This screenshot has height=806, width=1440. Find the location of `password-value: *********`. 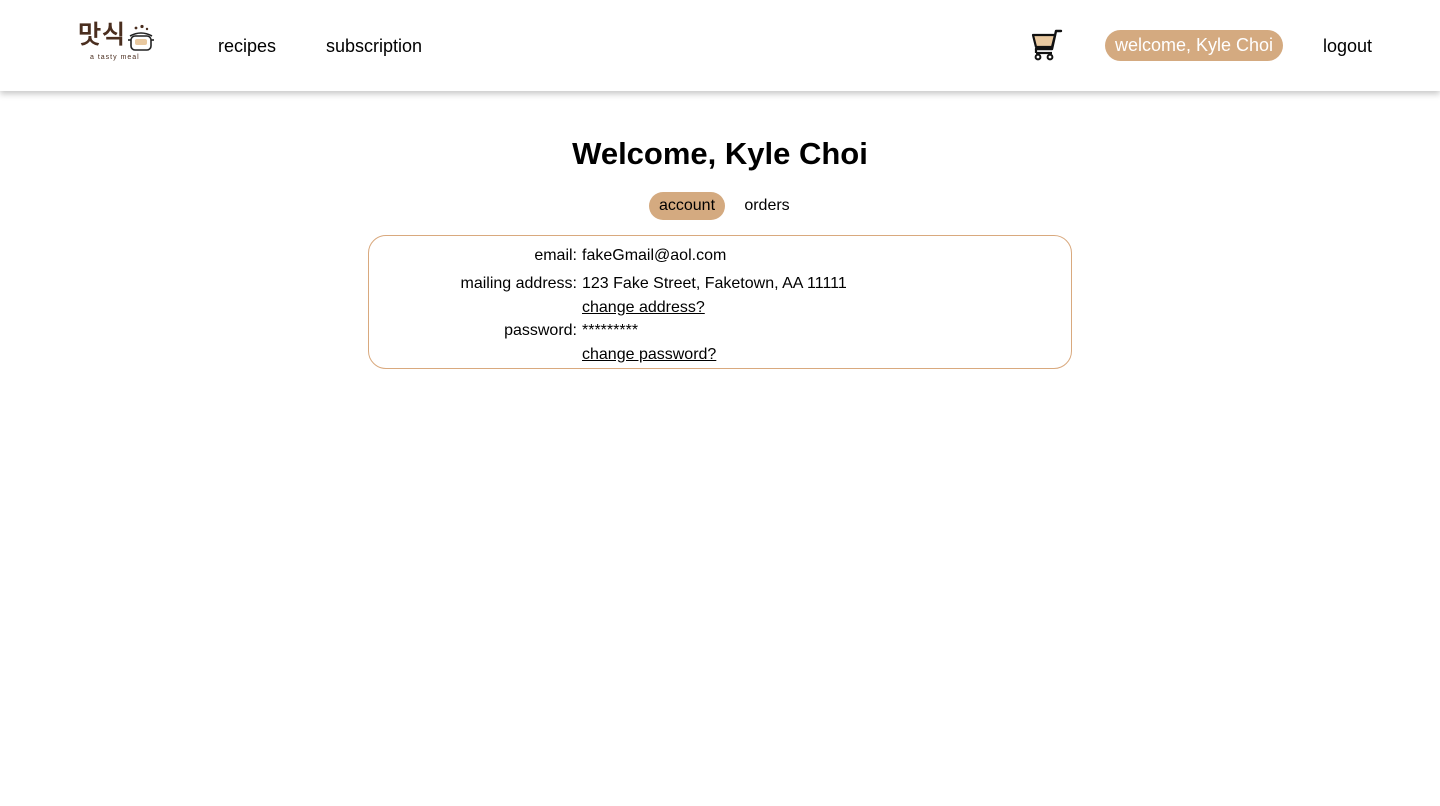

password-value: ********* is located at coordinates (610, 330).